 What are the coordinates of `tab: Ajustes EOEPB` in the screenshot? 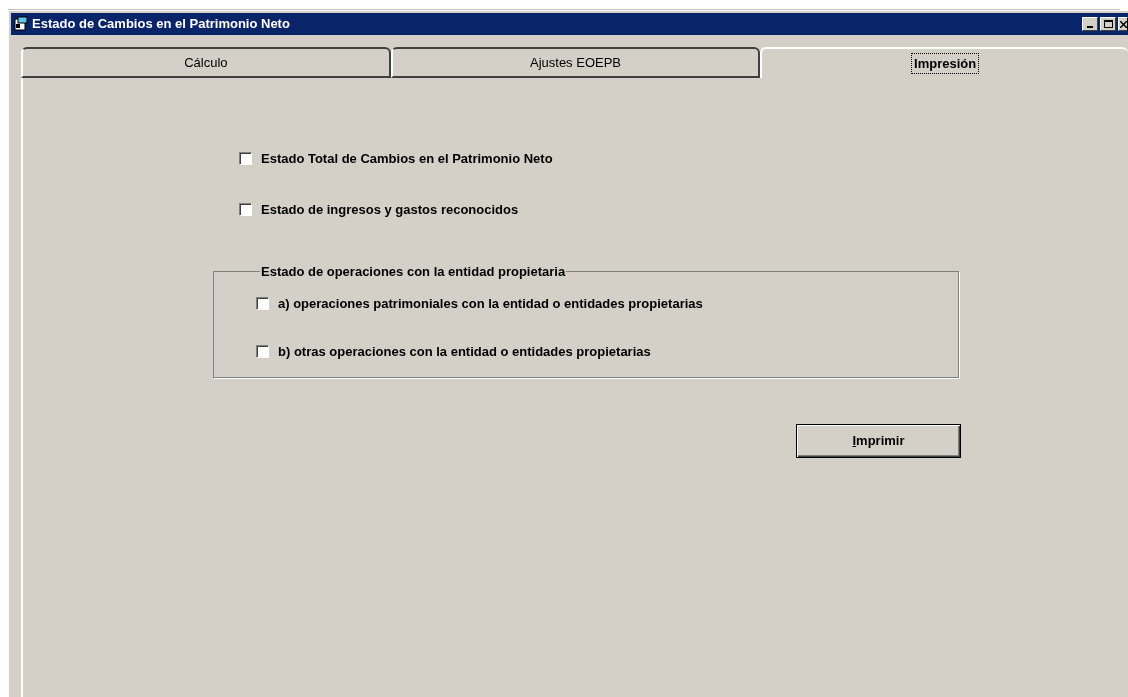 It's located at (575, 62).